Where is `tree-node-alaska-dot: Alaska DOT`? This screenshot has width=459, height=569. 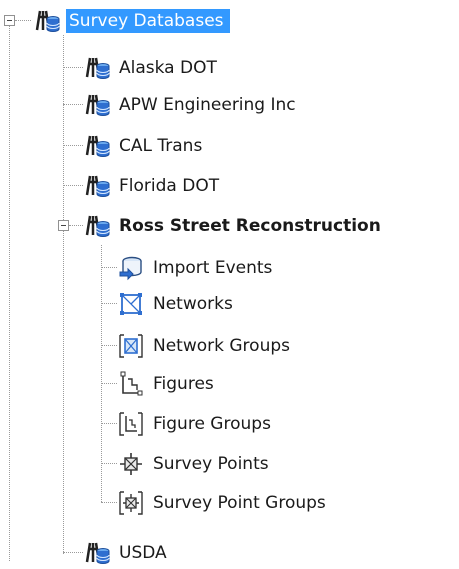
tree-node-alaska-dot: Alaska DOT is located at coordinates (151, 68).